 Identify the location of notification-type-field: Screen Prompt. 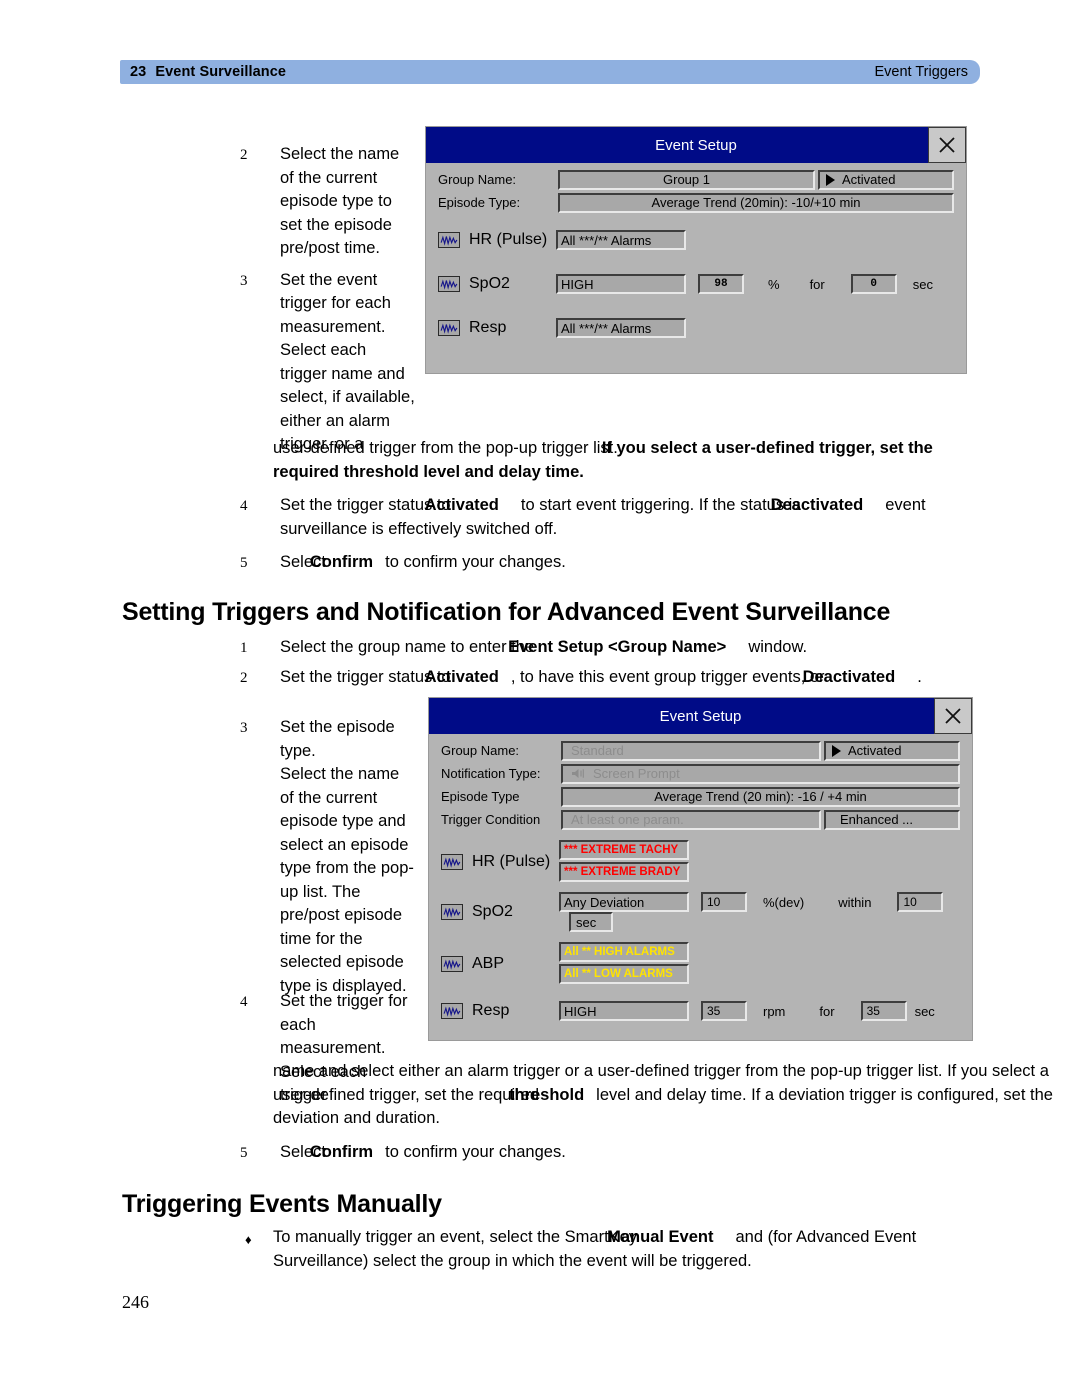
(760, 773).